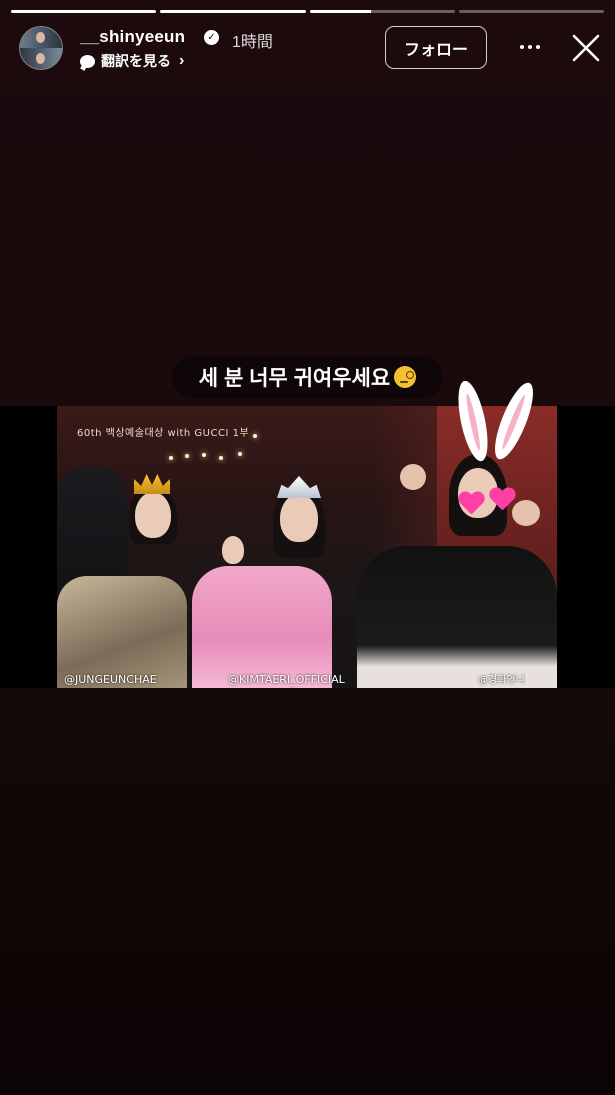  What do you see at coordinates (136, 61) in the screenshot?
I see `translate-label: 翻訳を見る` at bounding box center [136, 61].